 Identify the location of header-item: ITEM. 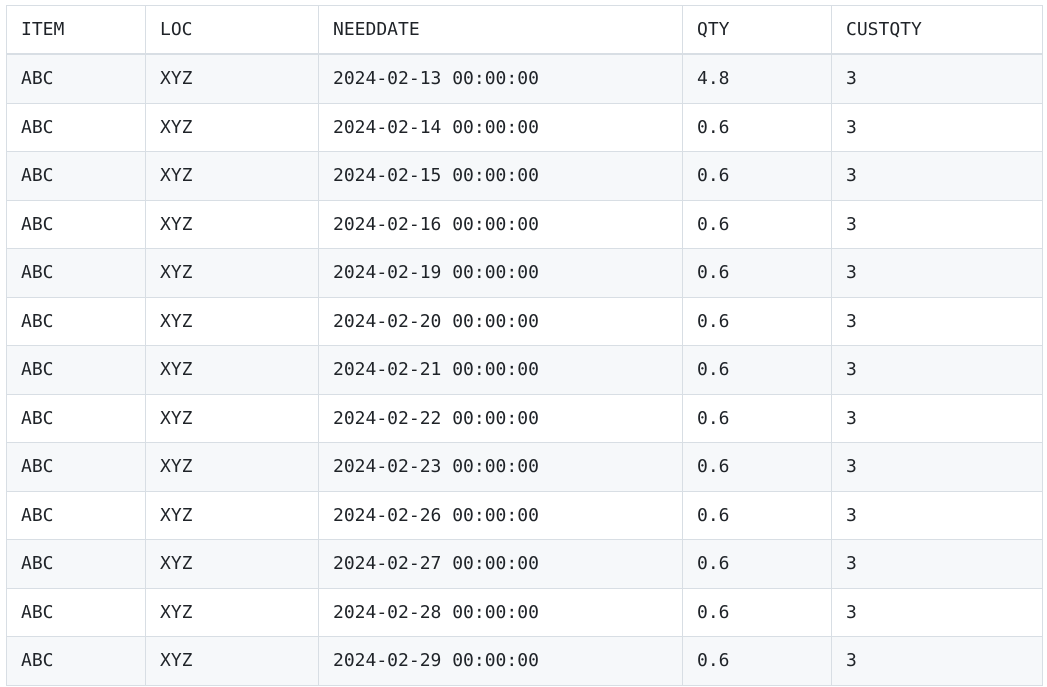
(76, 30).